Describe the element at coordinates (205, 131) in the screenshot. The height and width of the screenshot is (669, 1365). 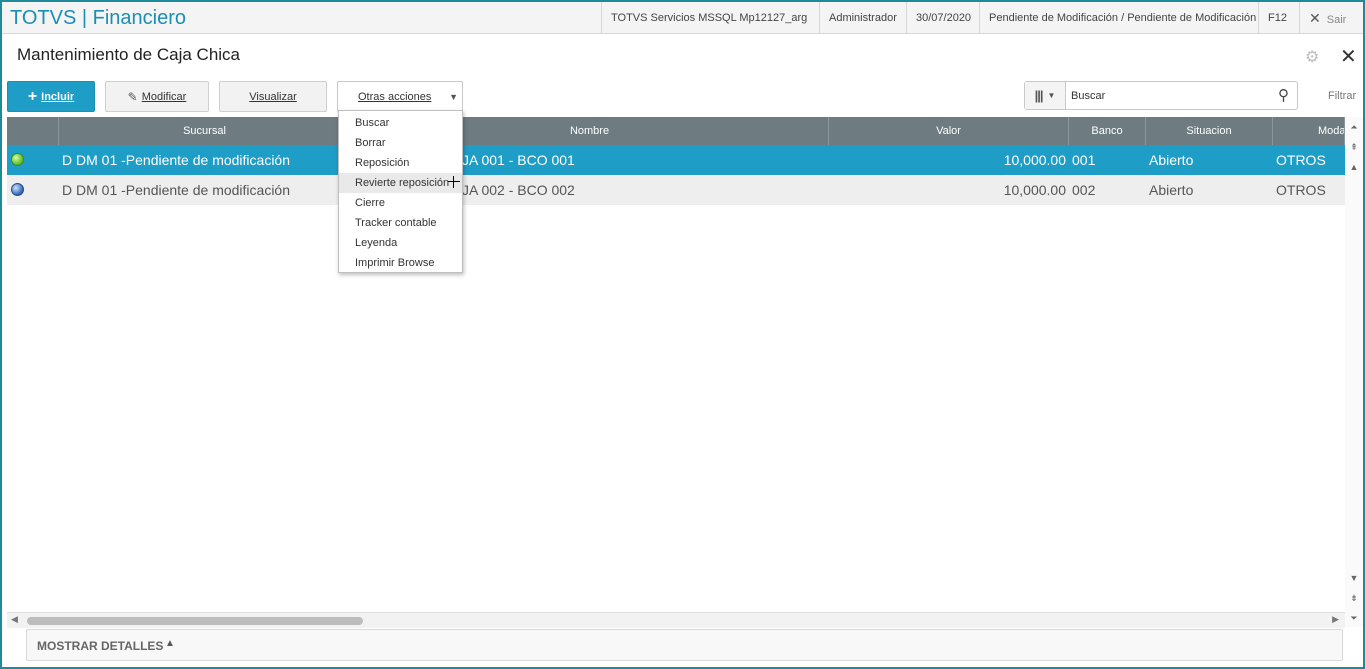
I see `column-header-sucursal: Sucursal` at that location.